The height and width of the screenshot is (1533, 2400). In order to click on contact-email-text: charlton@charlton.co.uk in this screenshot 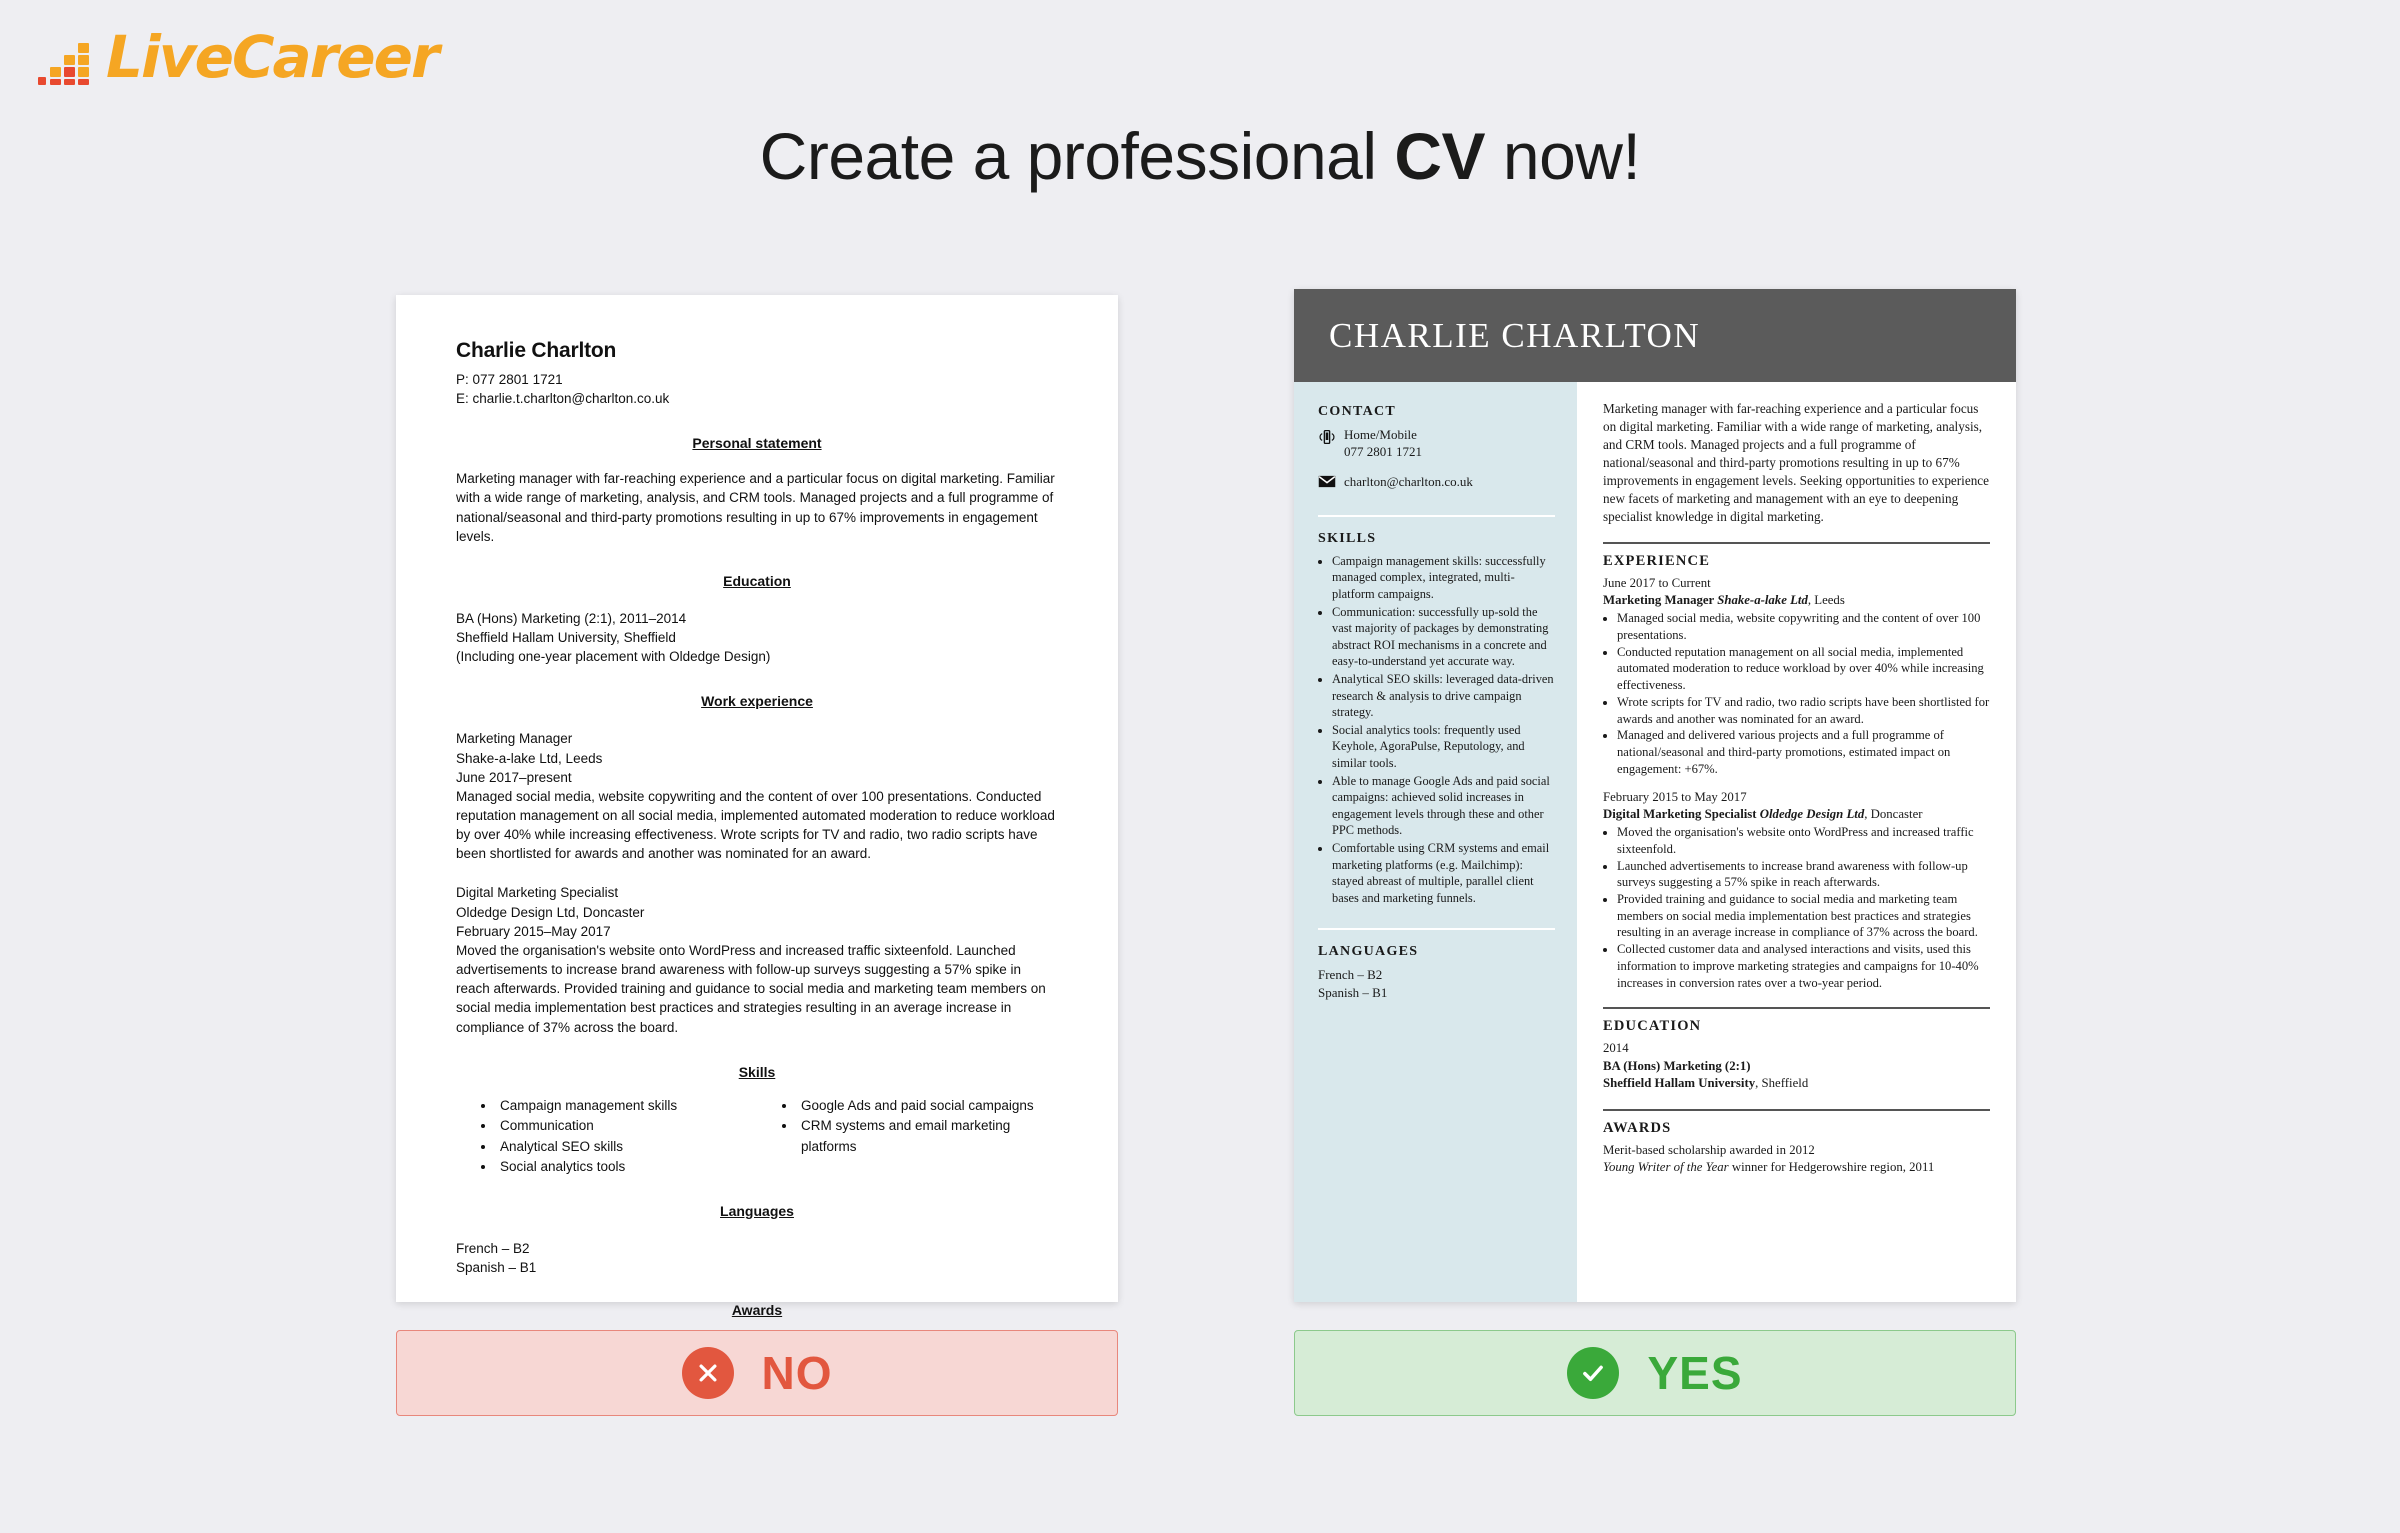, I will do `click(1408, 481)`.